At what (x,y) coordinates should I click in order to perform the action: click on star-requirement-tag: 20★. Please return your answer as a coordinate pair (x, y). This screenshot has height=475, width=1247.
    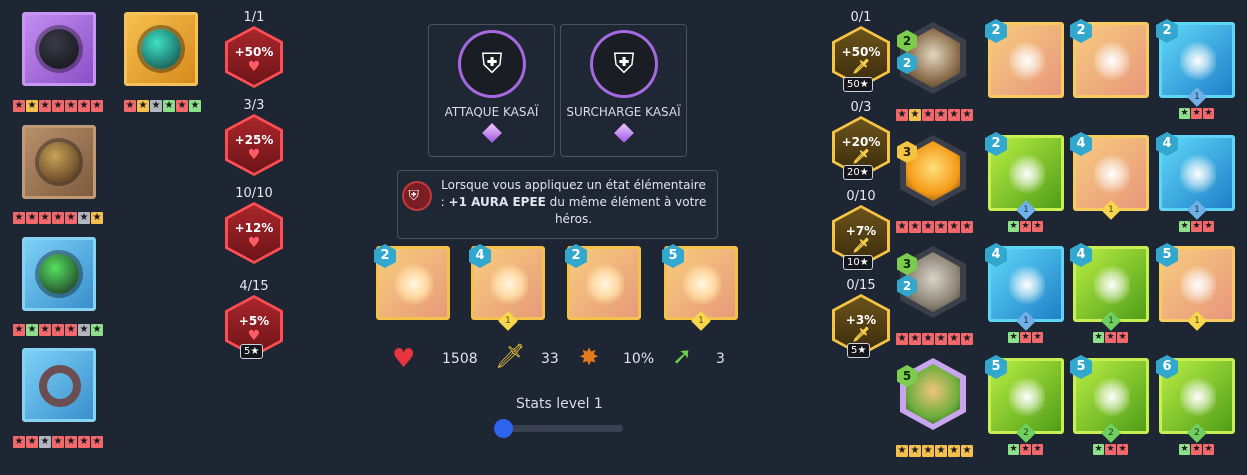
    Looking at the image, I should click on (858, 172).